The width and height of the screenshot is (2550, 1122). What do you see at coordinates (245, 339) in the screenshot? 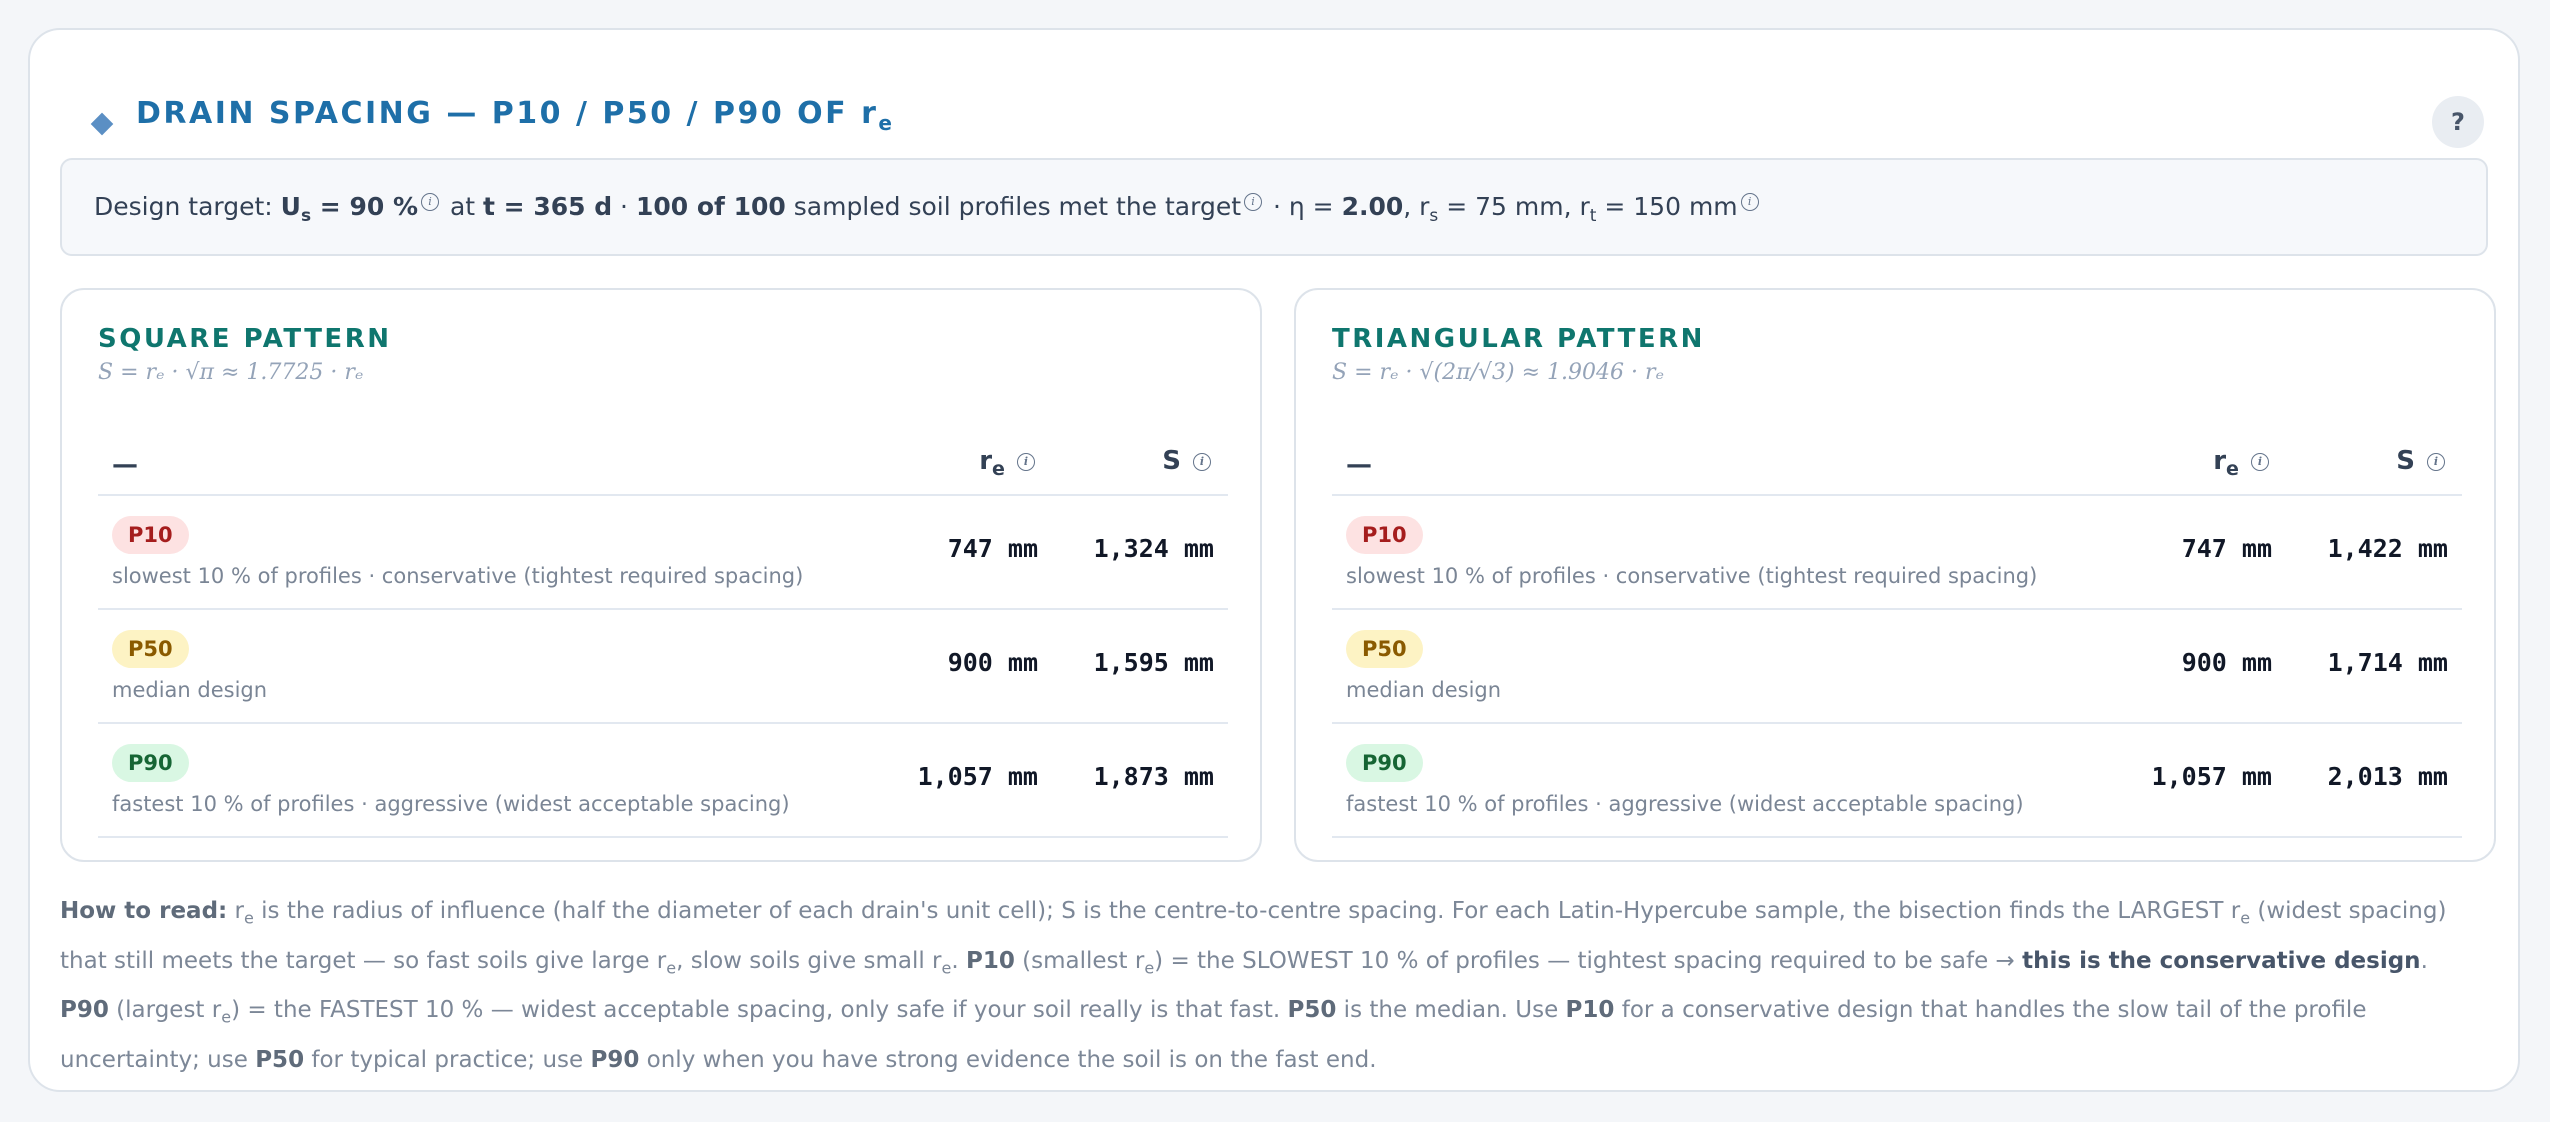
I see `panel-title: SQUARE PATTERN` at bounding box center [245, 339].